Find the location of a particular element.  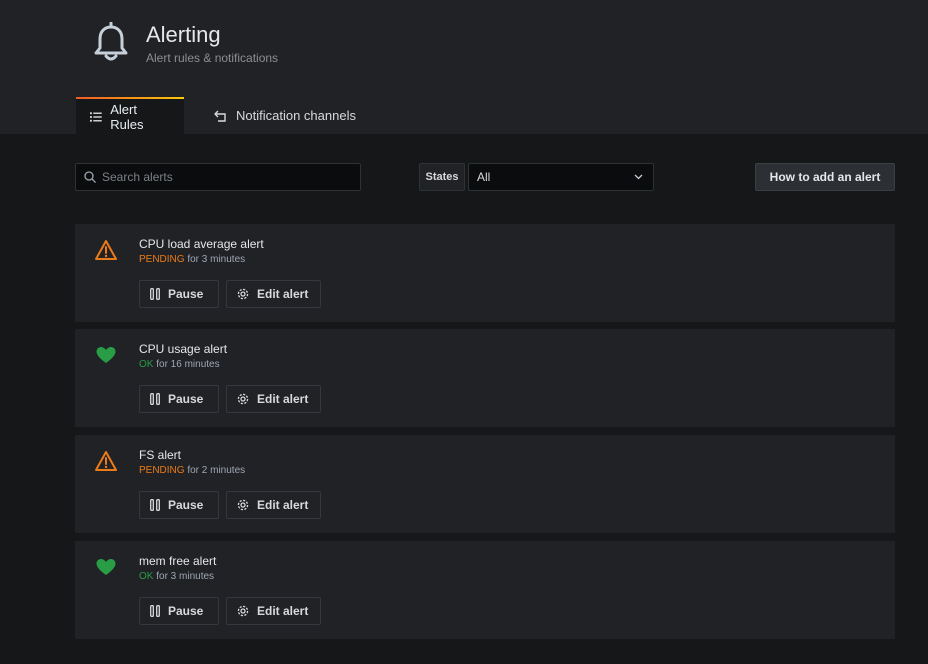

share-icon is located at coordinates (220, 116).